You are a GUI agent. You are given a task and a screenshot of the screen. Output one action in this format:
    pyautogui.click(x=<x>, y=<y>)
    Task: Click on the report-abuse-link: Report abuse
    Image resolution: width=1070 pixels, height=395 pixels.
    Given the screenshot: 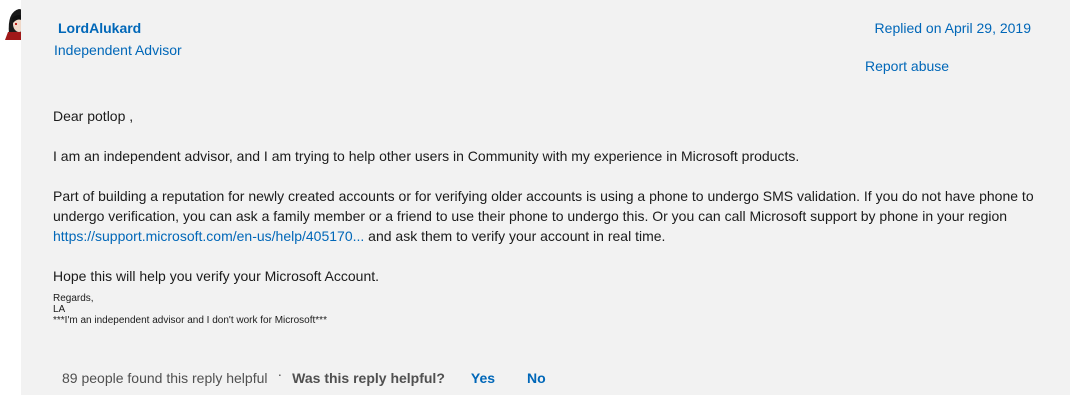 What is the action you would take?
    pyautogui.click(x=907, y=66)
    